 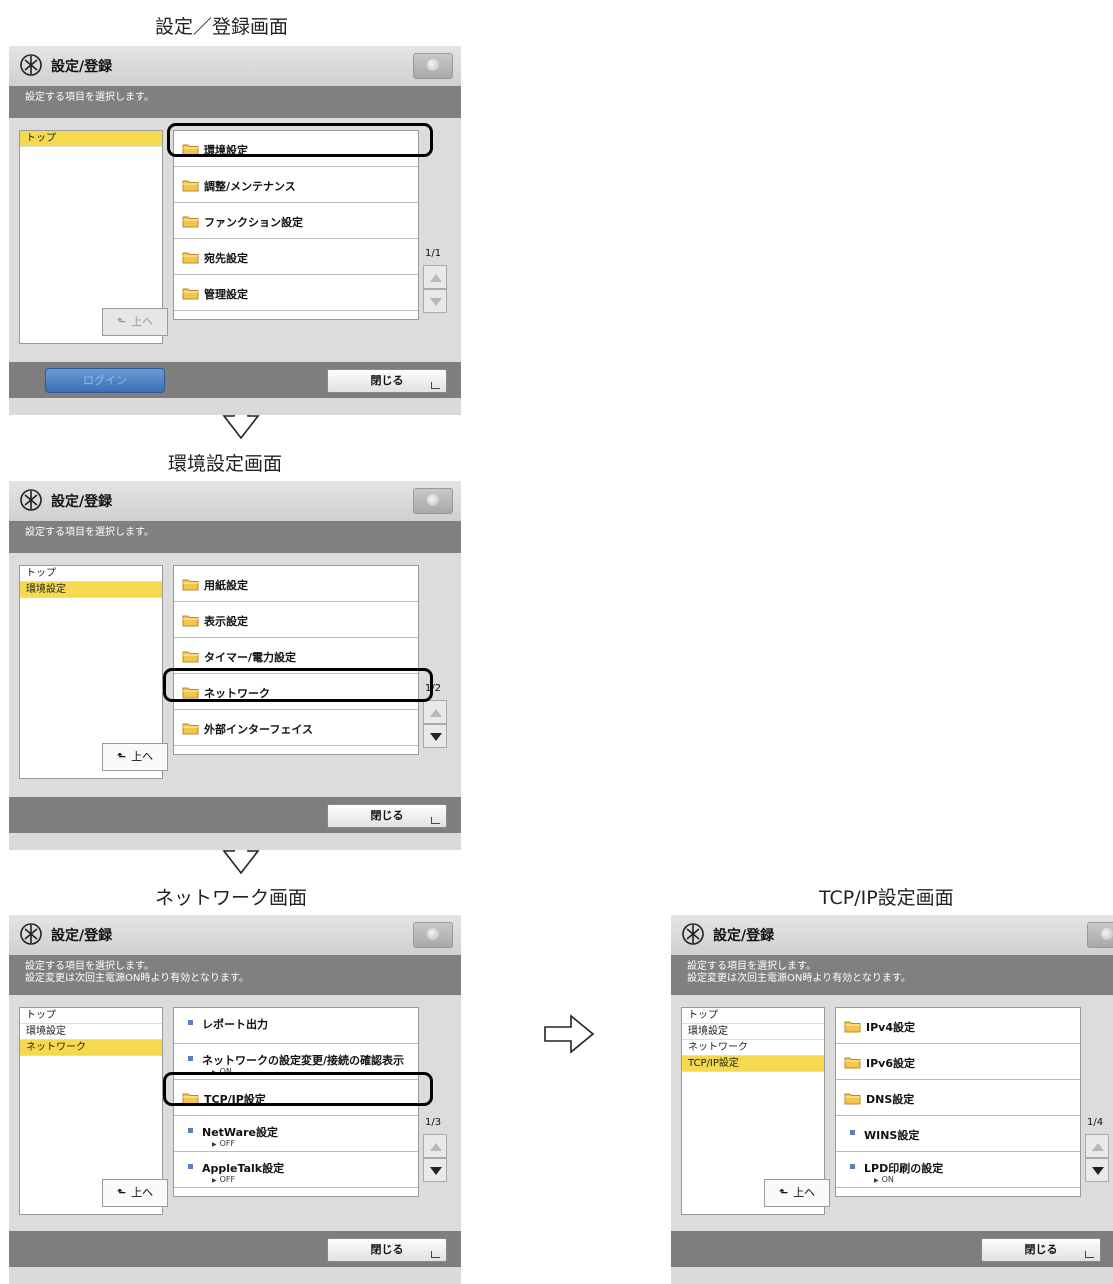 What do you see at coordinates (121, 321) in the screenshot?
I see `up-arrow-icon: ⬑` at bounding box center [121, 321].